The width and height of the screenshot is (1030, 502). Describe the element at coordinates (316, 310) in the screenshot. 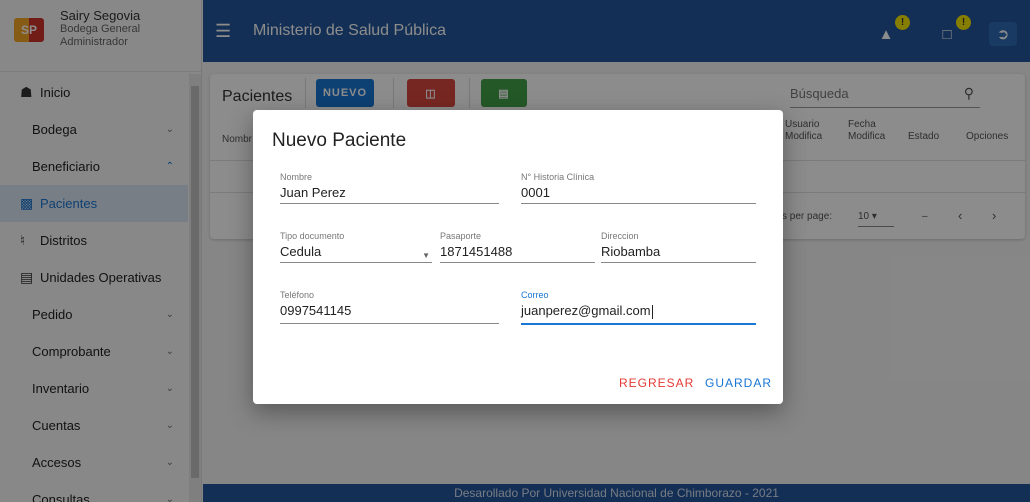

I see `field-value: 0997541145` at that location.